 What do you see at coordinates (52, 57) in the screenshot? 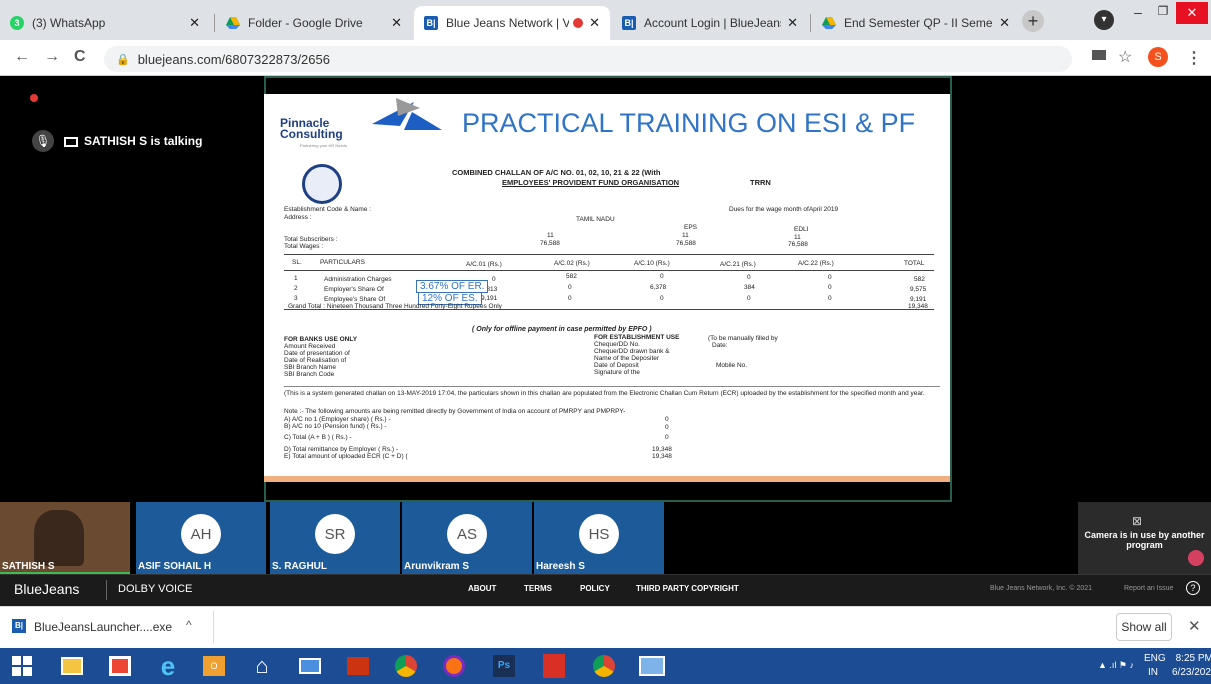
I see `forward-icon: →` at bounding box center [52, 57].